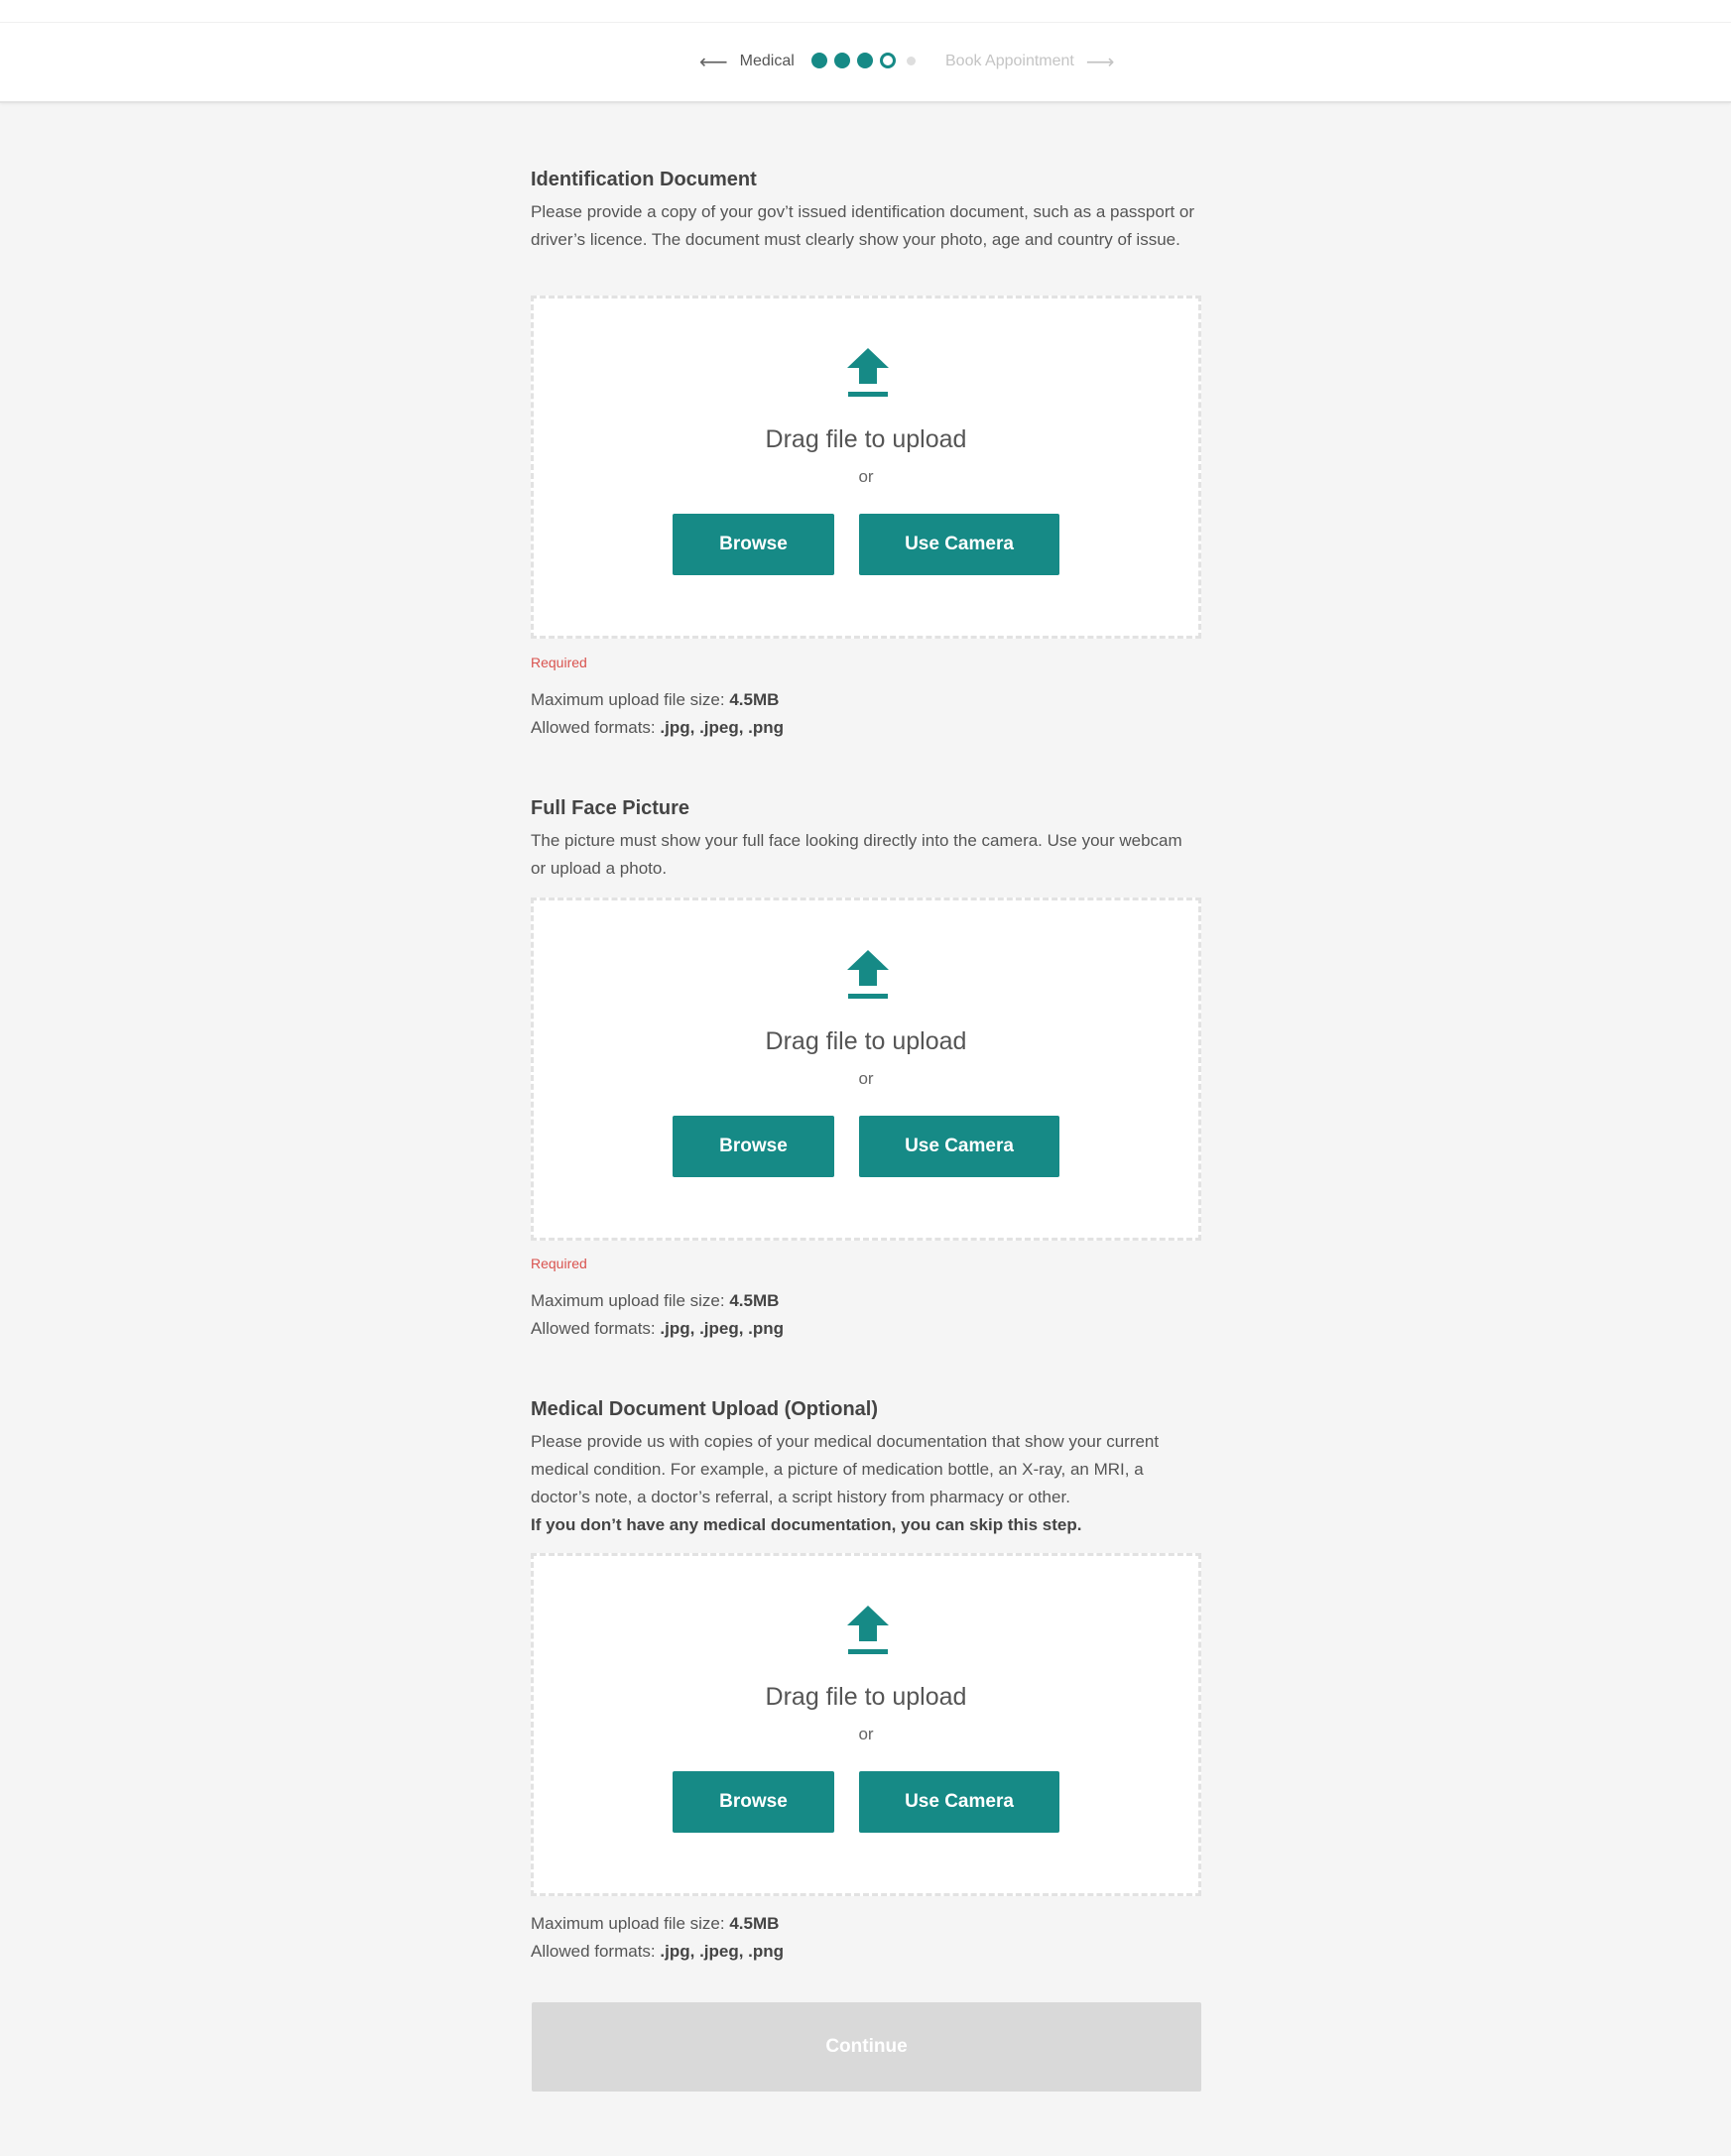  Describe the element at coordinates (713, 62) in the screenshot. I see `arrow-left-icon: ⟵` at that location.